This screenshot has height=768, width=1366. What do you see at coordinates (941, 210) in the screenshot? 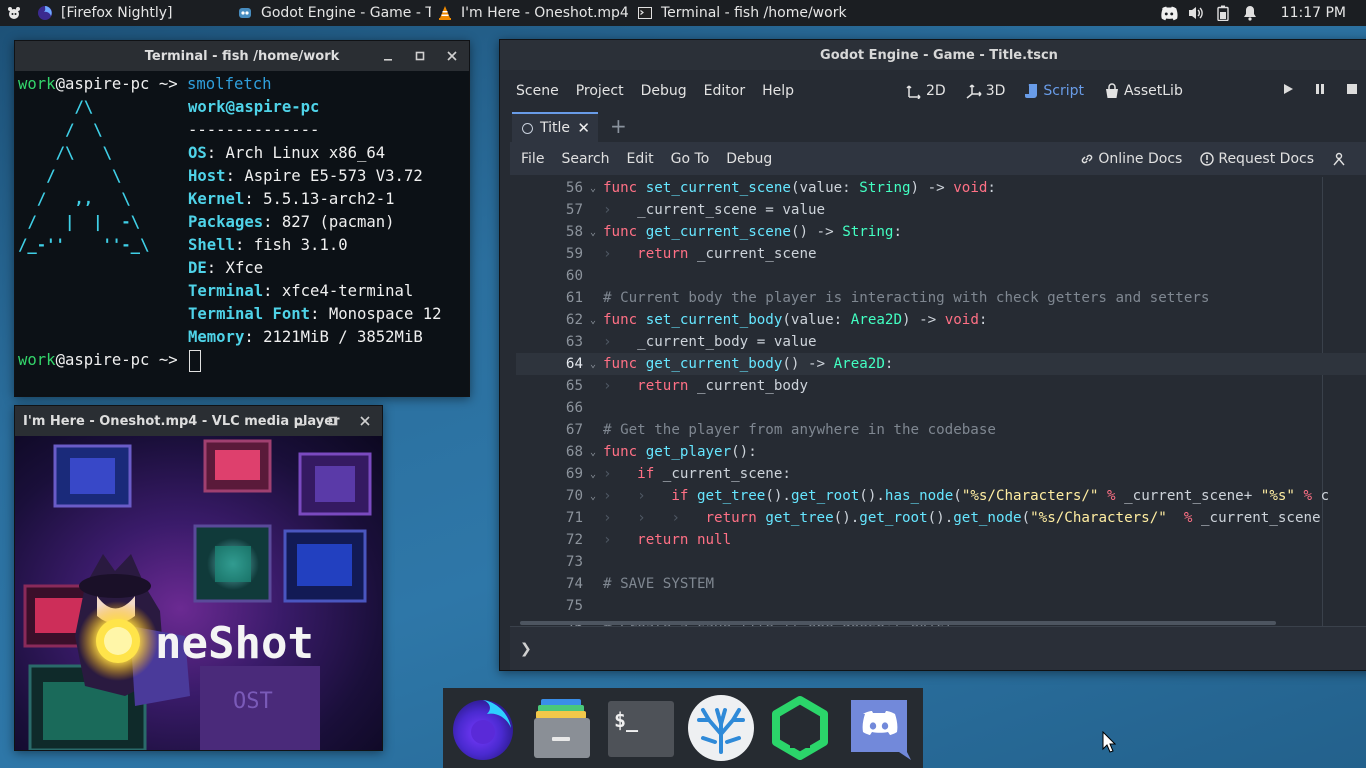
I see `code-line: 57 › _current_scene = value` at bounding box center [941, 210].